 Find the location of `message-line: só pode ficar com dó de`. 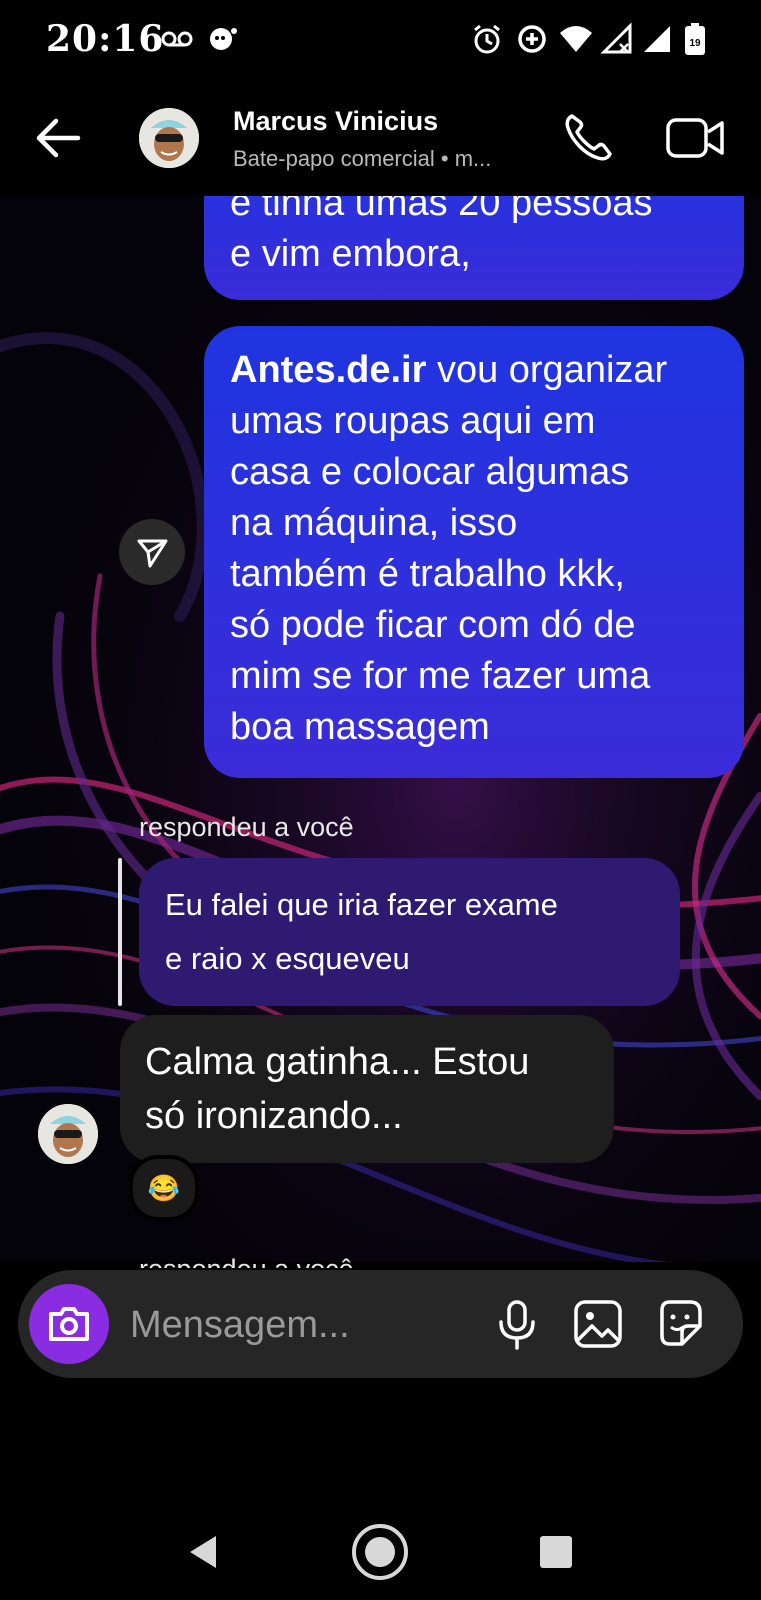

message-line: só pode ficar com dó de is located at coordinates (433, 625).